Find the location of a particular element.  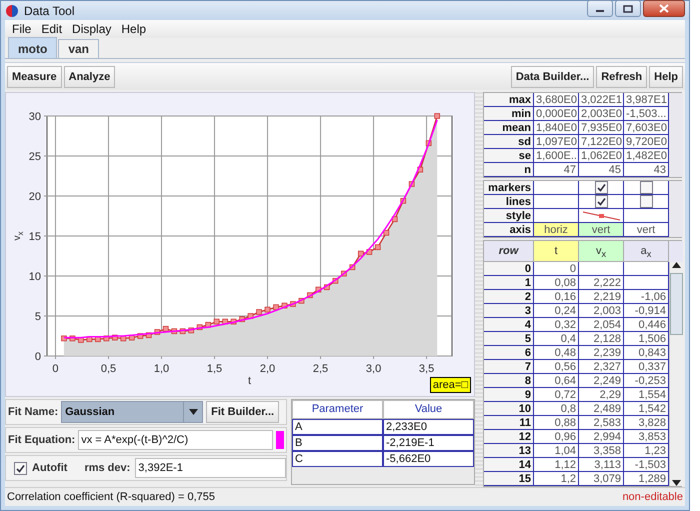

column-header: Value is located at coordinates (428, 409).